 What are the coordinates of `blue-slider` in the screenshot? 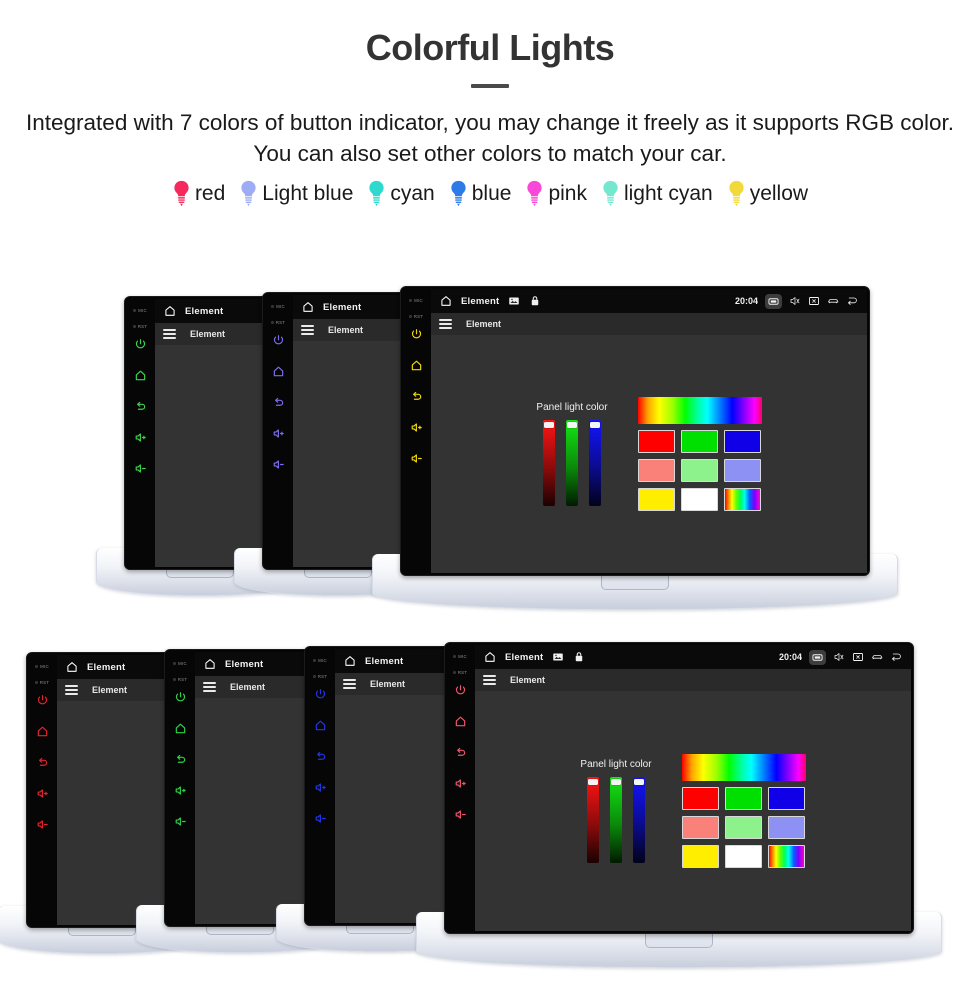 It's located at (639, 820).